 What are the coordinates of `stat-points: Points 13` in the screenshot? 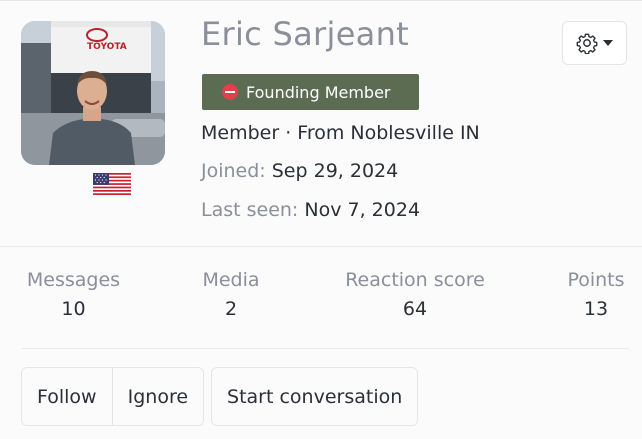 It's located at (596, 294).